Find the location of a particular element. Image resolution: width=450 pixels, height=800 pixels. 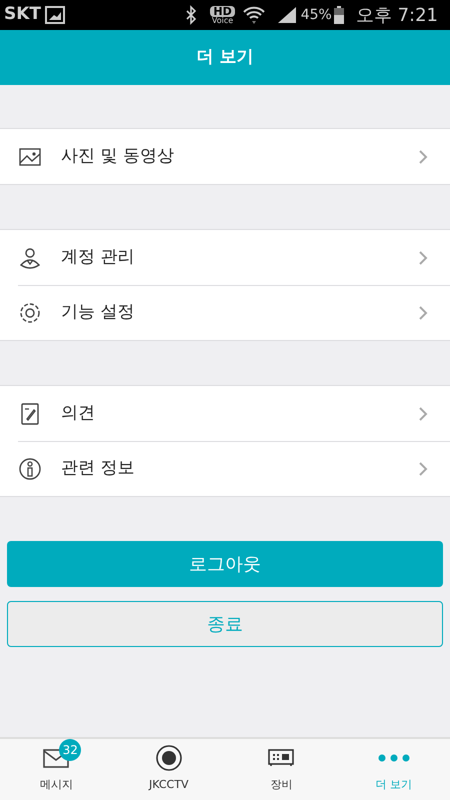

hd-badge: HD is located at coordinates (222, 11).